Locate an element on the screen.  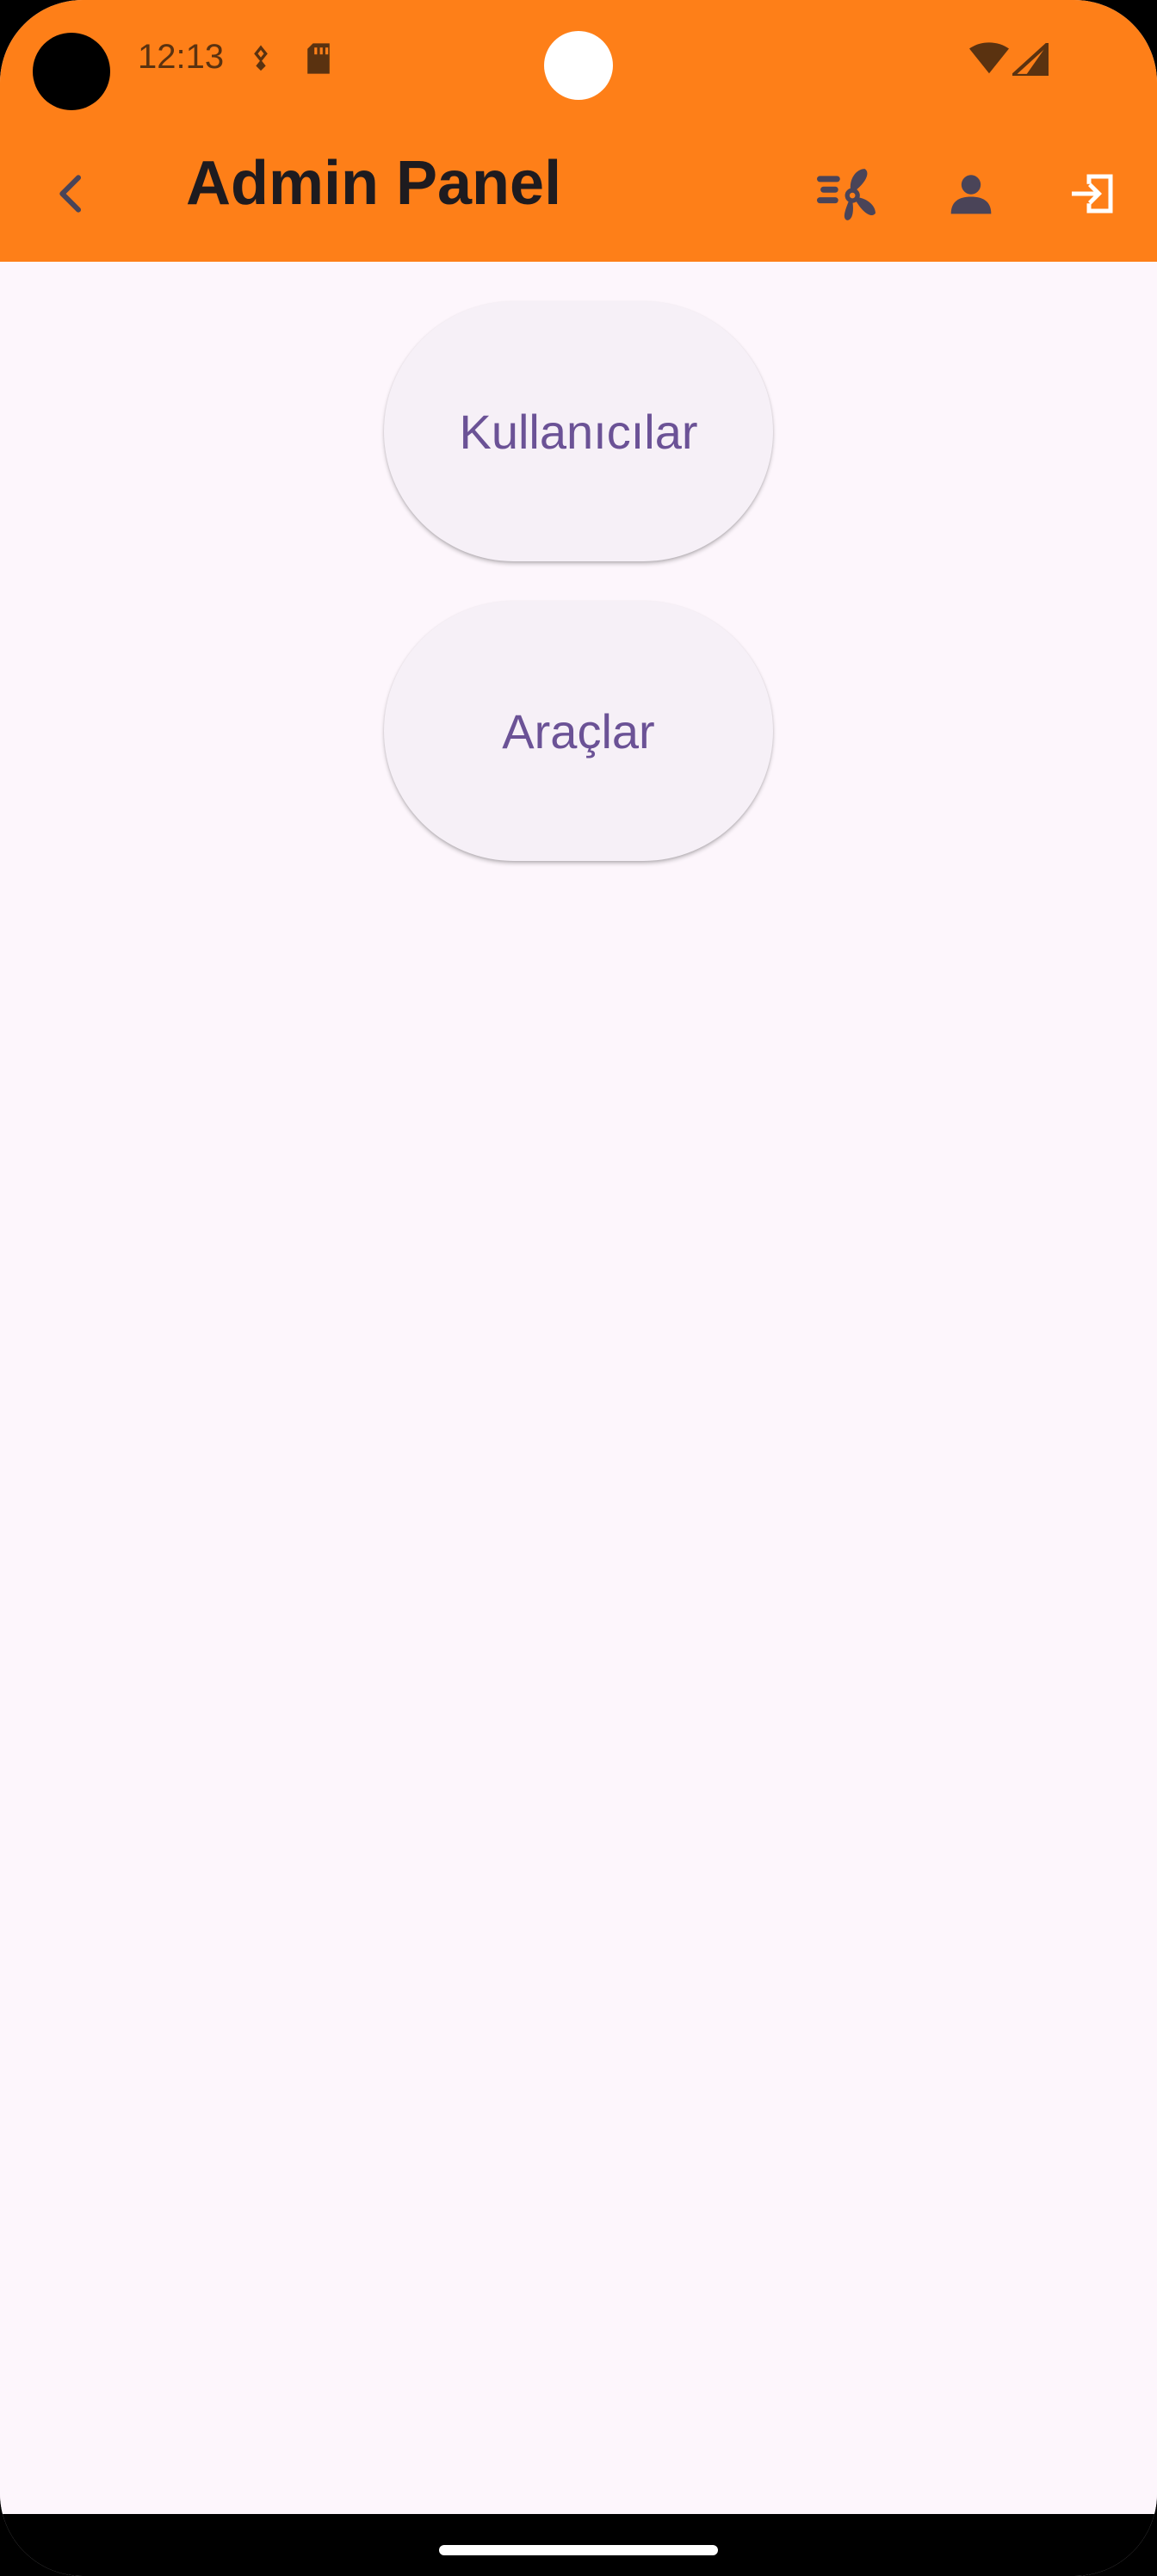
front-sensor is located at coordinates (579, 65).